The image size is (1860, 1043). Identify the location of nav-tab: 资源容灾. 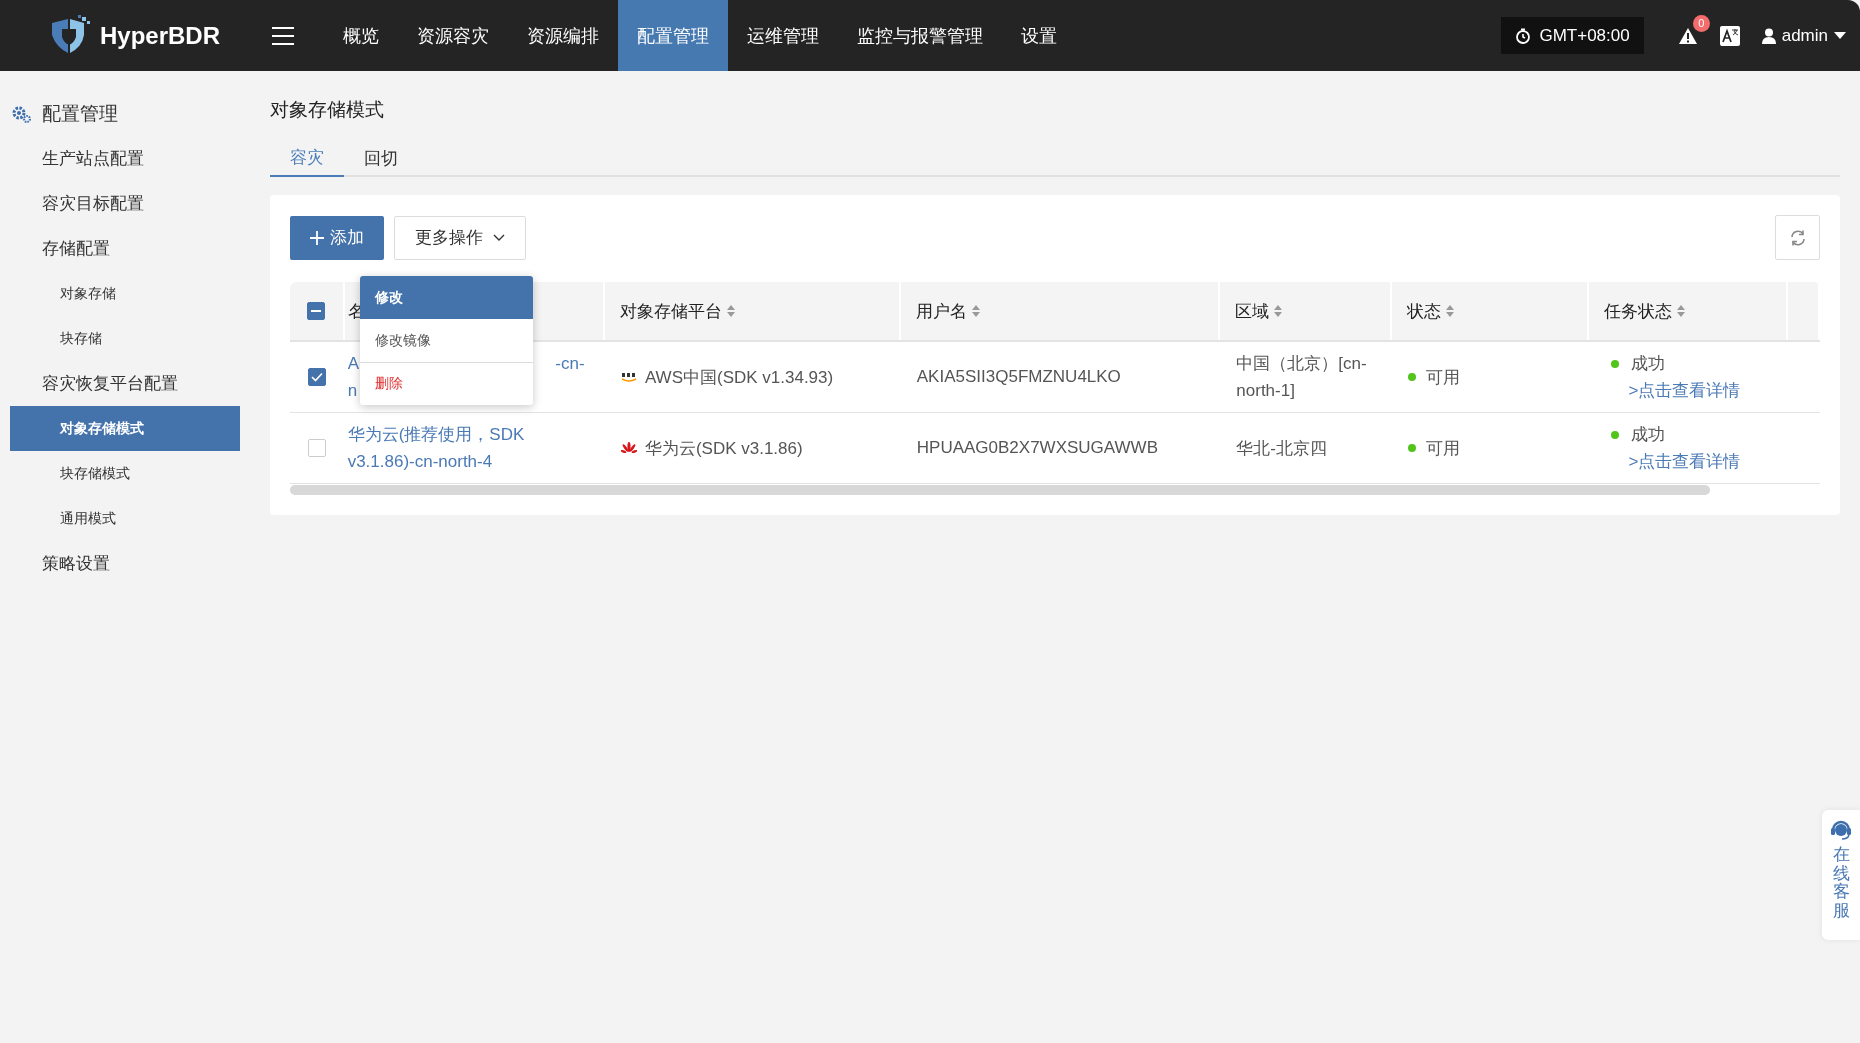
(453, 35).